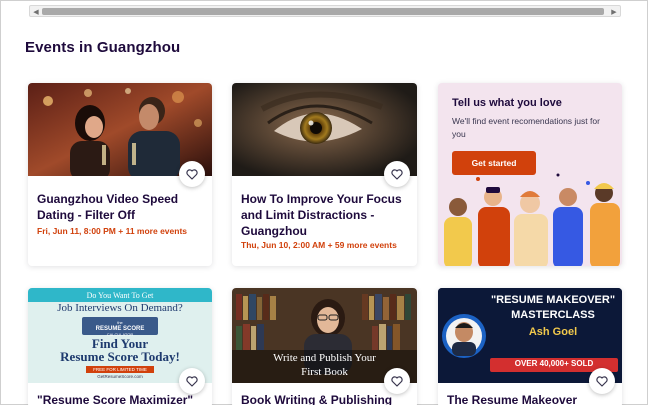 This screenshot has width=648, height=405. Describe the element at coordinates (553, 332) in the screenshot. I see `makeover-host: Ash Goel` at that location.